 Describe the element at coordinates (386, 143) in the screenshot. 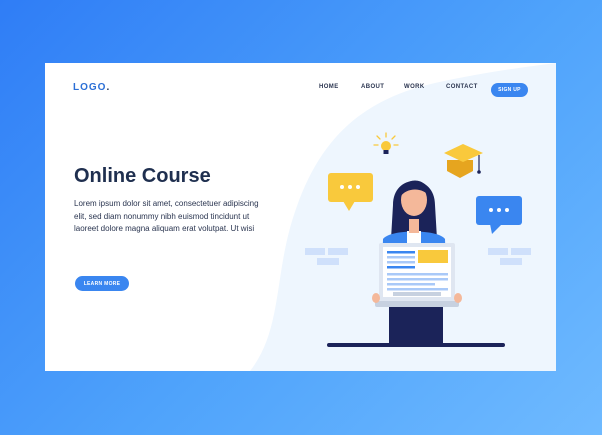

I see `lightbulb-icon` at that location.